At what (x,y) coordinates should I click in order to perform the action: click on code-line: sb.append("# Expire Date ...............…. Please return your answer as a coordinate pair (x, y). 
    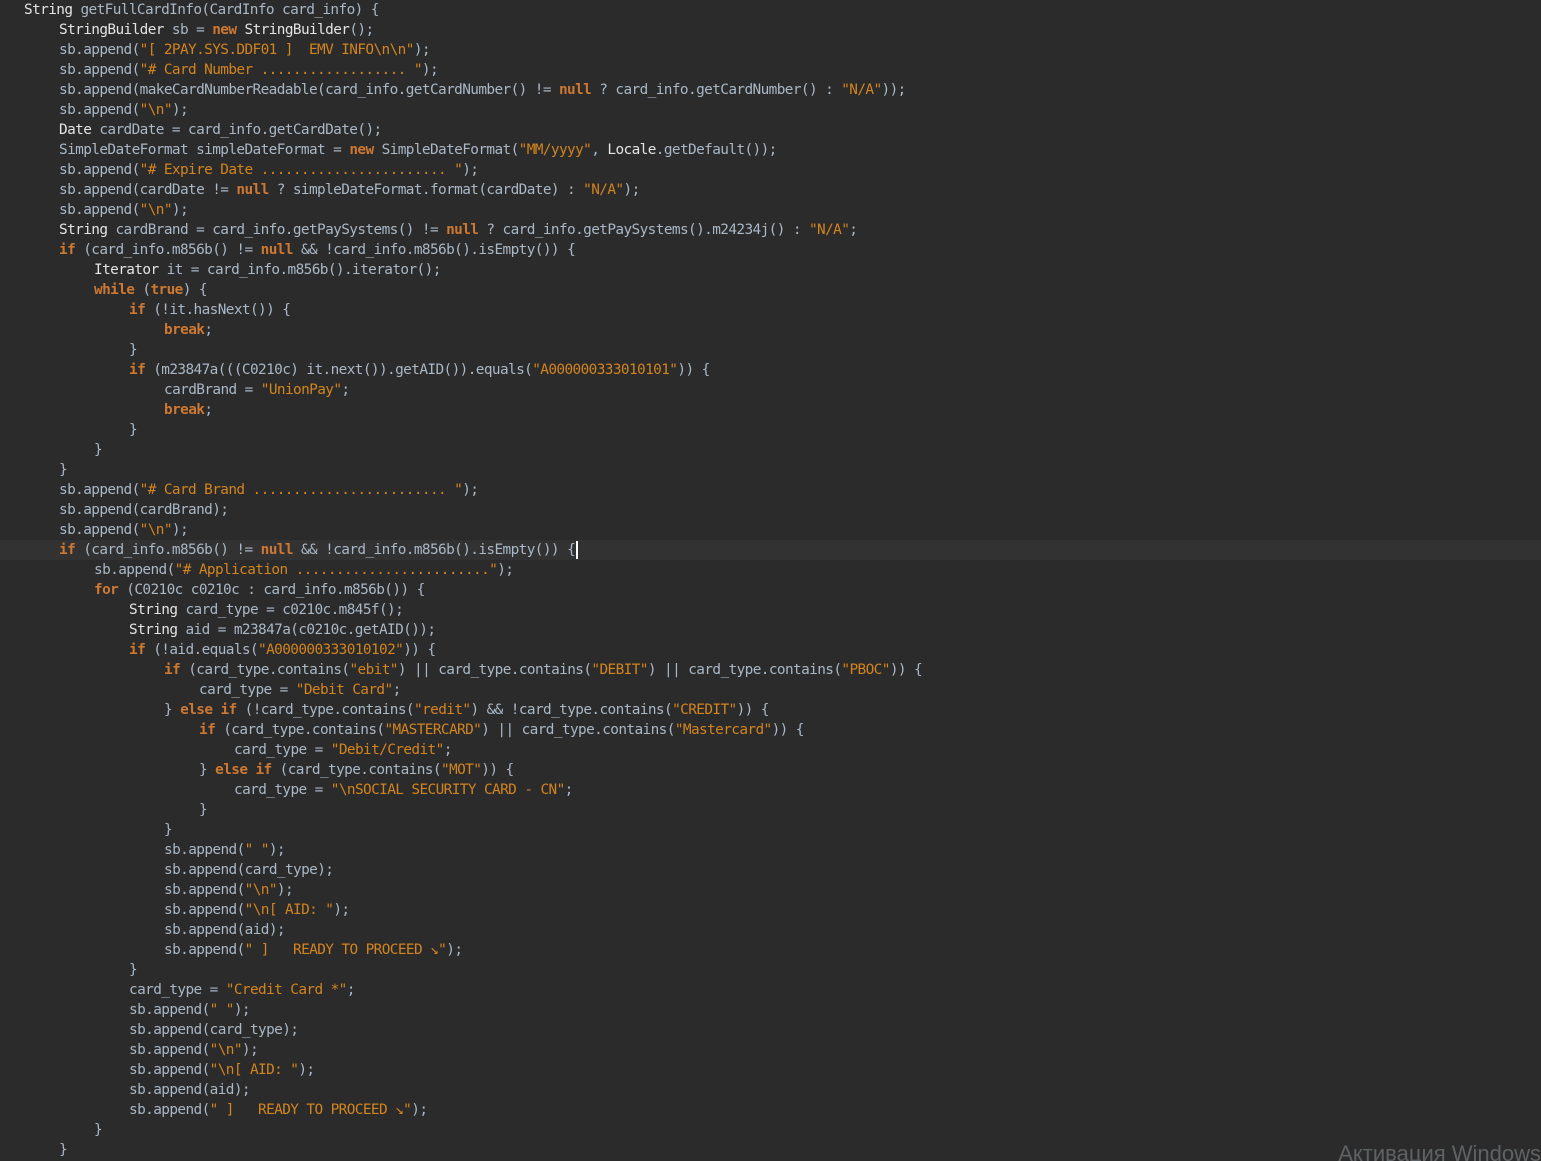
    Looking at the image, I should click on (770, 170).